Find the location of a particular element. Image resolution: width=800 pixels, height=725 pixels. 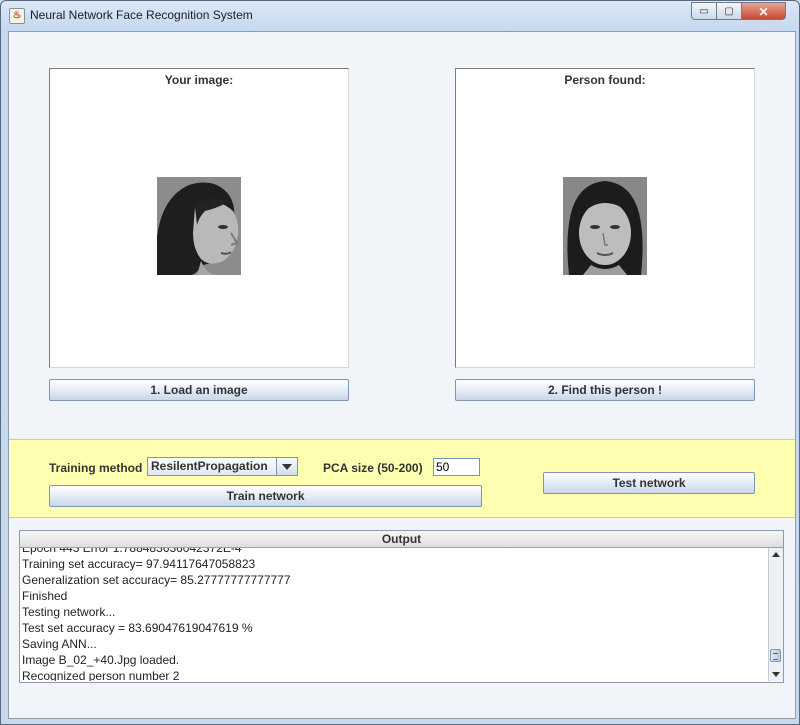

log-line: Finished is located at coordinates (45, 596).